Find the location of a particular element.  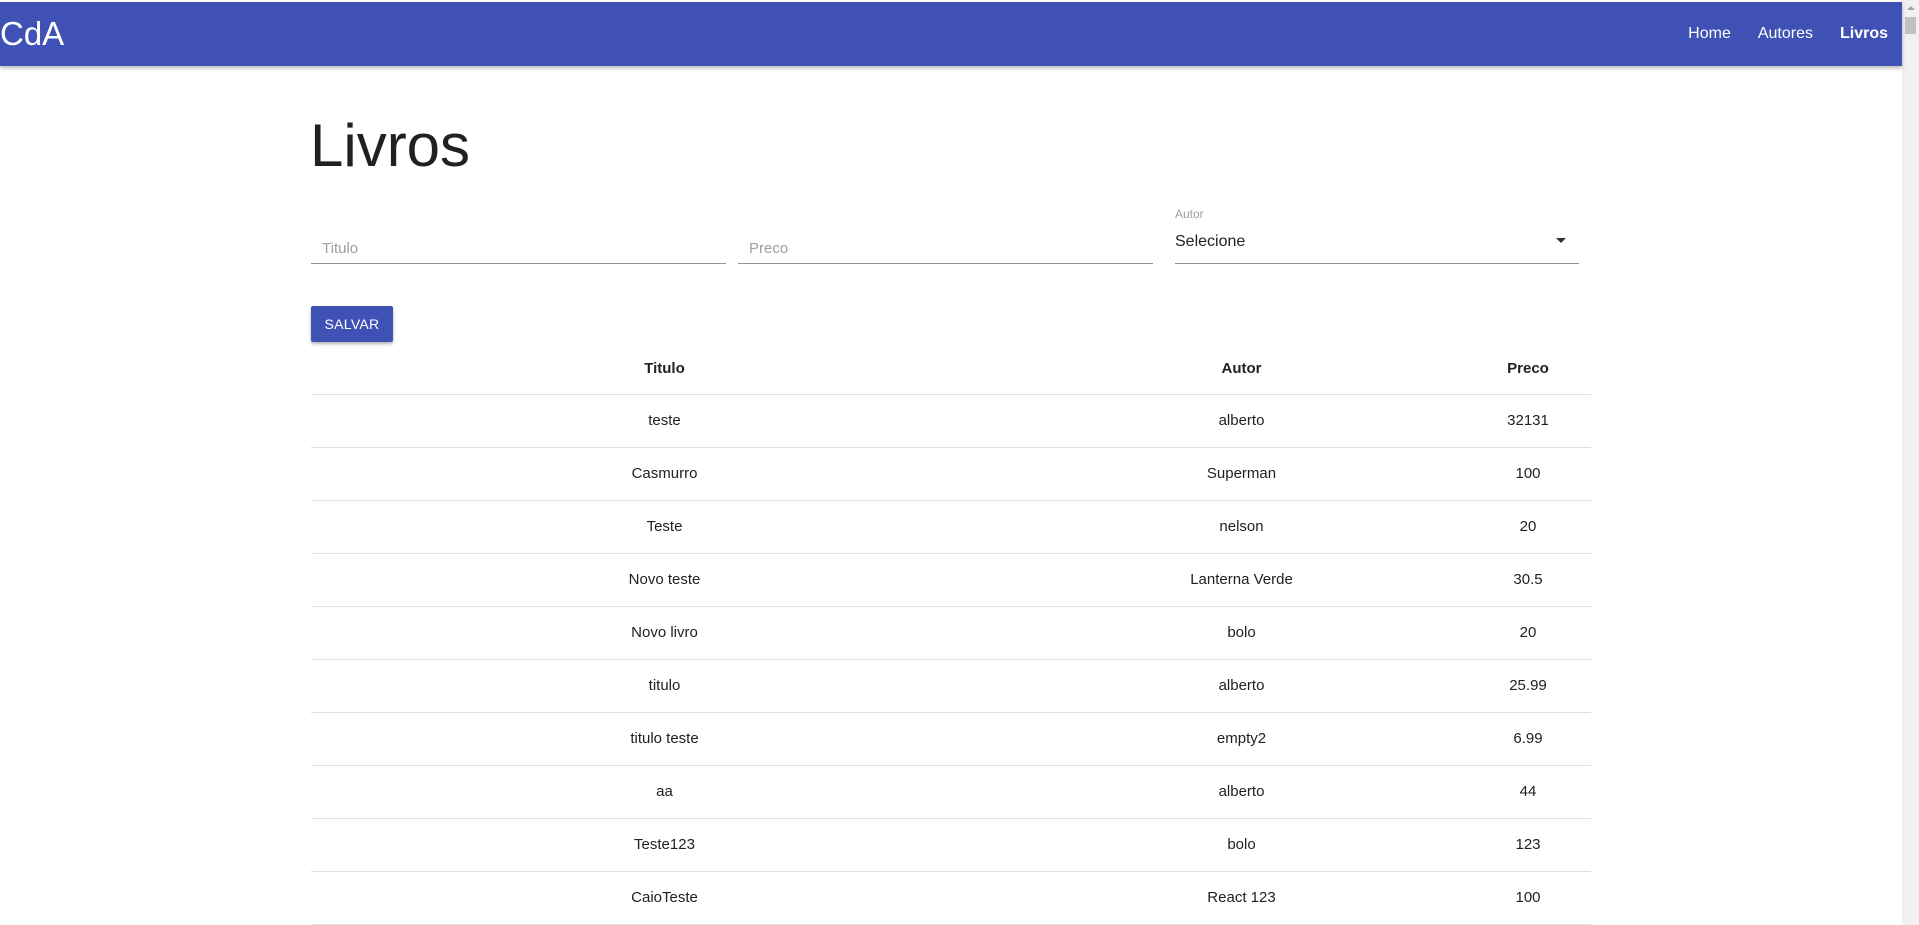

cell-titulo: CaioTeste is located at coordinates (664, 898).